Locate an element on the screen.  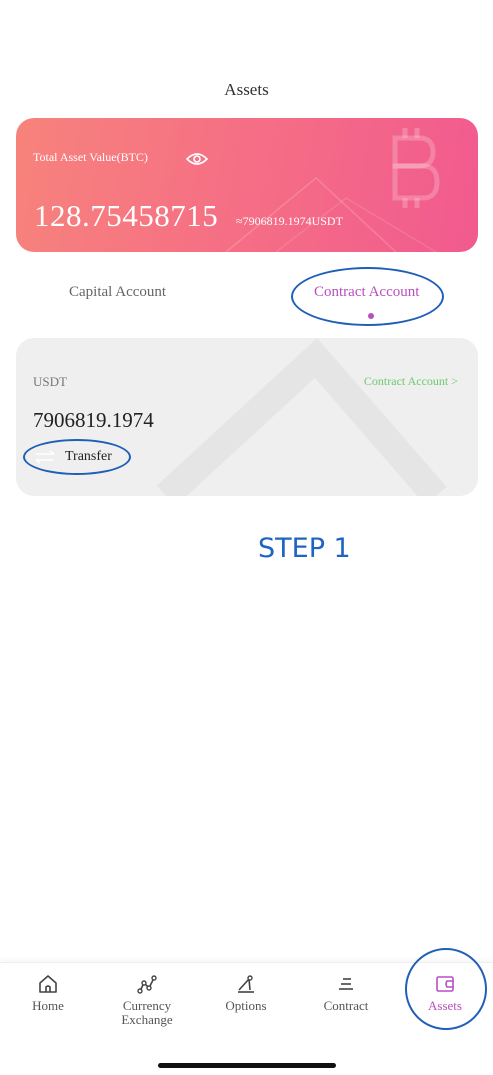
bottom-navigation: Home Currency Exchange Options Contract is located at coordinates (246, 1018).